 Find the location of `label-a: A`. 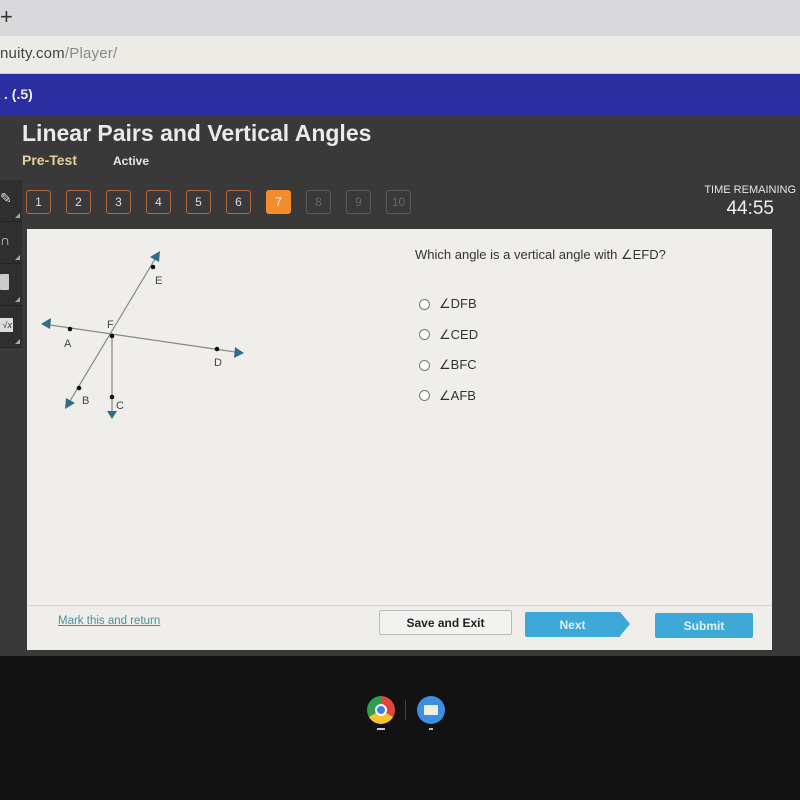

label-a: A is located at coordinates (68, 344).